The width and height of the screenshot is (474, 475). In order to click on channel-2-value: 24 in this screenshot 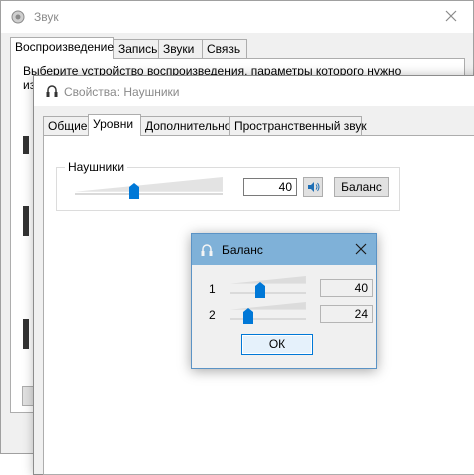, I will do `click(346, 314)`.